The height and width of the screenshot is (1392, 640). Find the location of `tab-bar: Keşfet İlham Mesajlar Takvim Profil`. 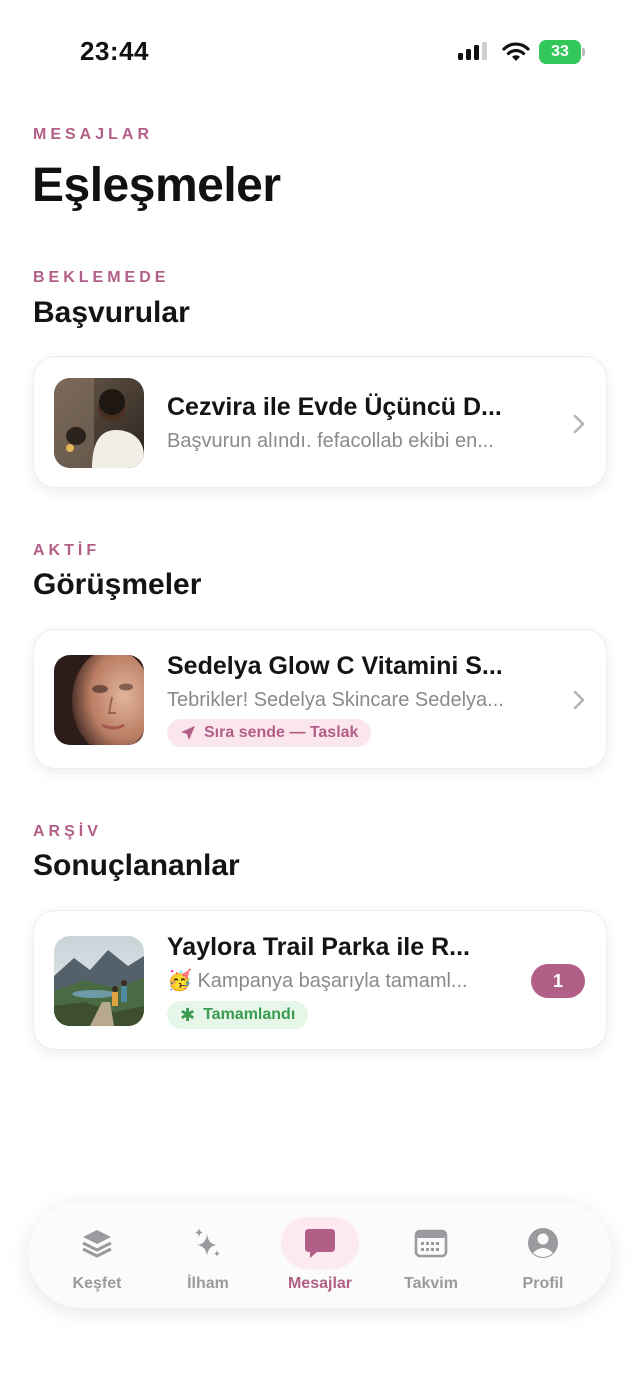

tab-bar: Keşfet İlham Mesajlar Takvim Profil is located at coordinates (320, 1255).